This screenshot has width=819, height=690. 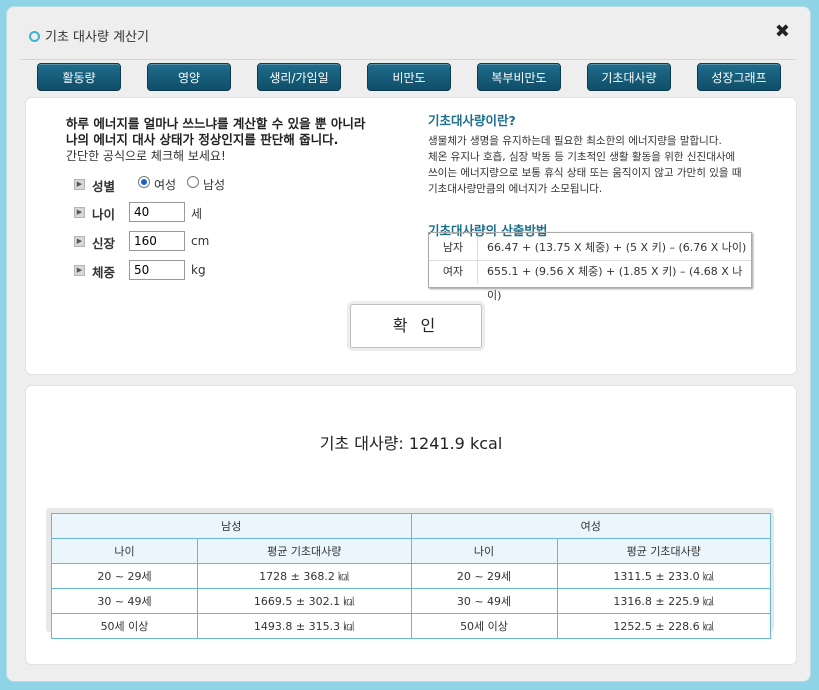 What do you see at coordinates (157, 212) in the screenshot?
I see `age-input` at bounding box center [157, 212].